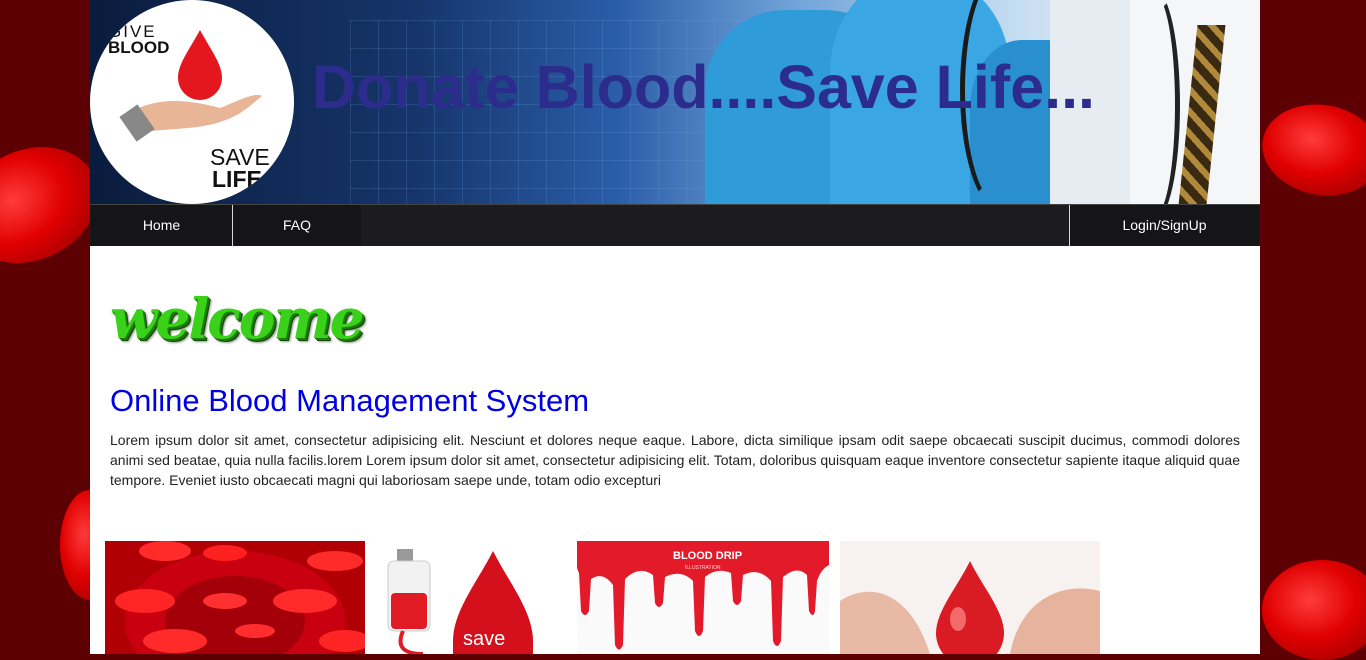 Image resolution: width=1366 pixels, height=660 pixels. I want to click on welcome-banner: welcome, so click(237, 318).